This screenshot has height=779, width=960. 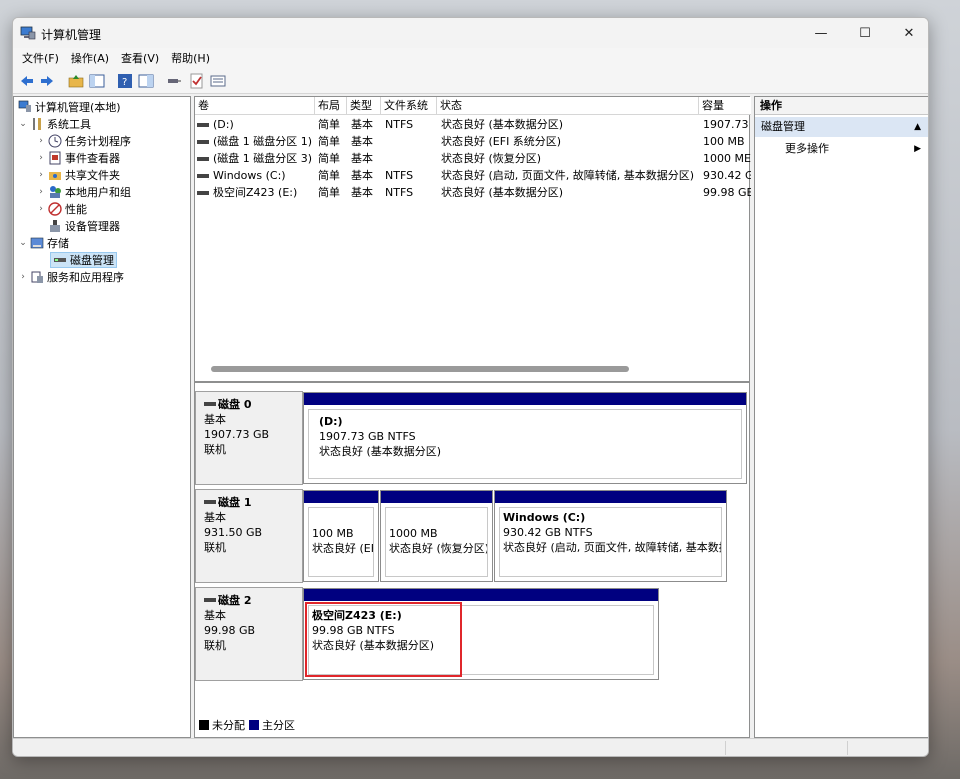 What do you see at coordinates (140, 58) in the screenshot?
I see `menu-view: 查看(V)` at bounding box center [140, 58].